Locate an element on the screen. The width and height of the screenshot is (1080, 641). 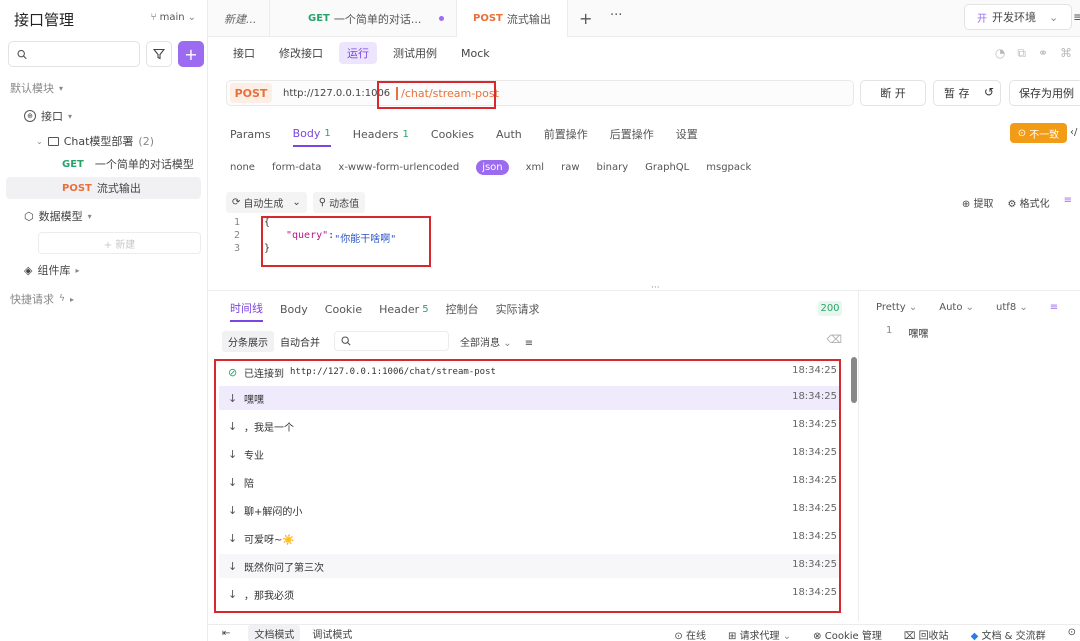
body-type-json: json is located at coordinates (492, 167).